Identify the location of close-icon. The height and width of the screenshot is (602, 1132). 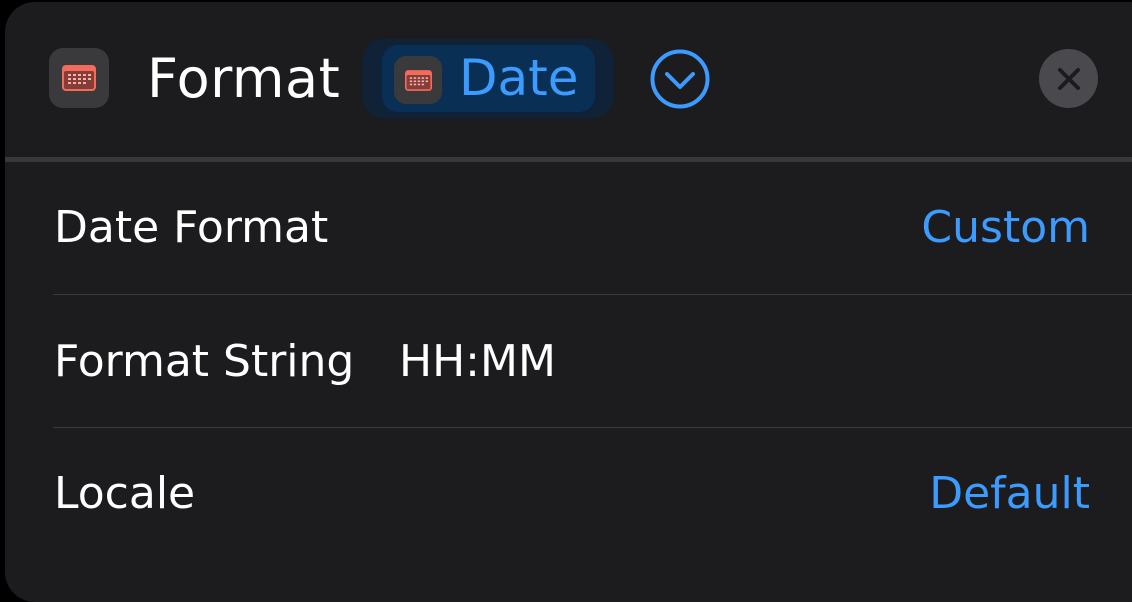
(1068, 78).